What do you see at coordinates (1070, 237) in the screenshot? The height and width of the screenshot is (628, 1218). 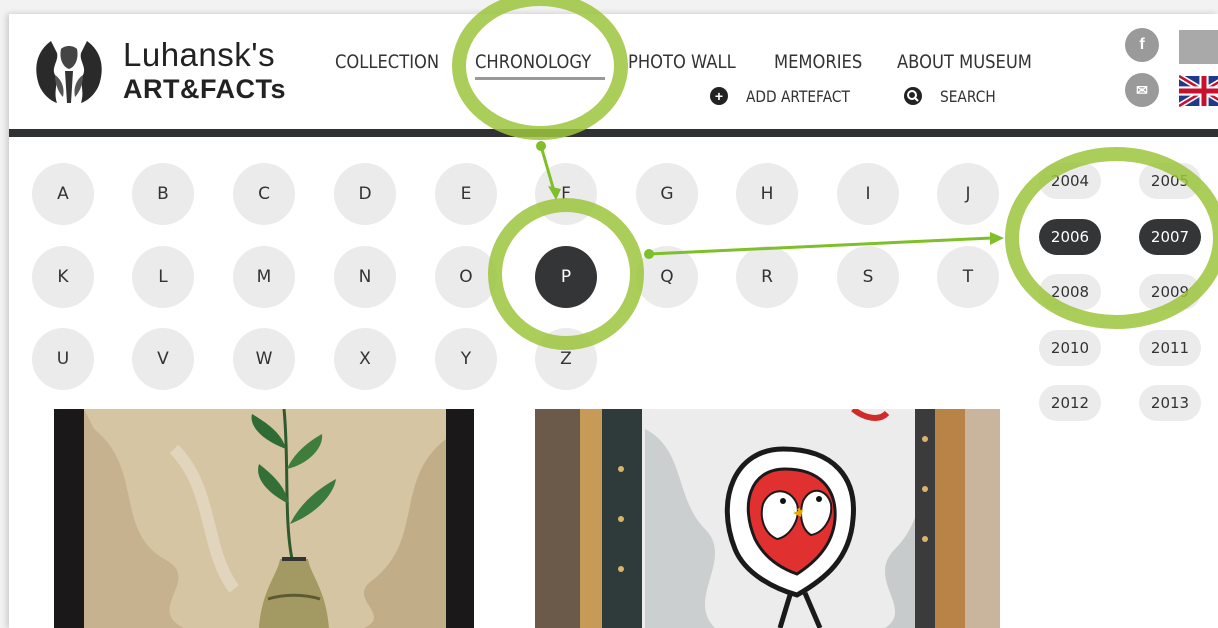 I see `year-2006: 2006` at bounding box center [1070, 237].